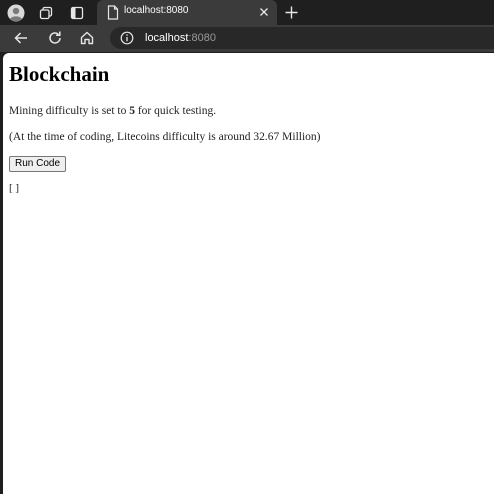 The height and width of the screenshot is (494, 494). I want to click on reload-button, so click(55, 38).